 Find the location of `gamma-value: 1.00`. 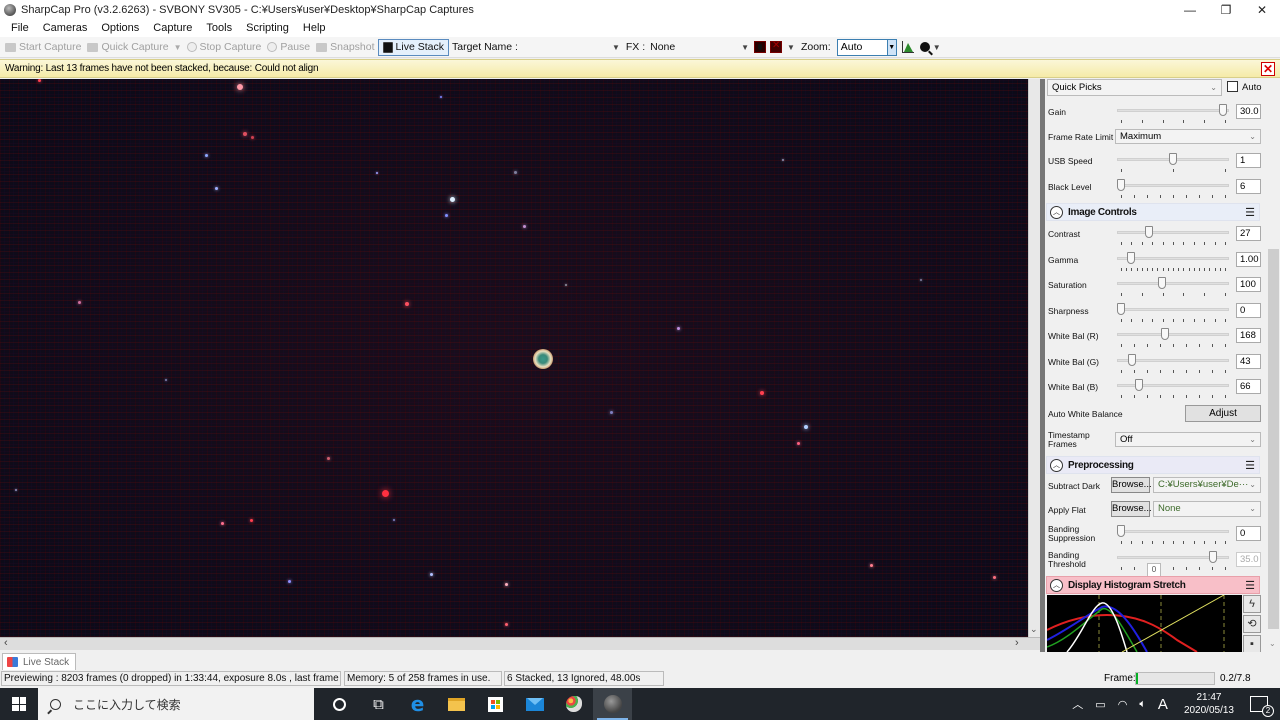

gamma-value: 1.00 is located at coordinates (1248, 259).